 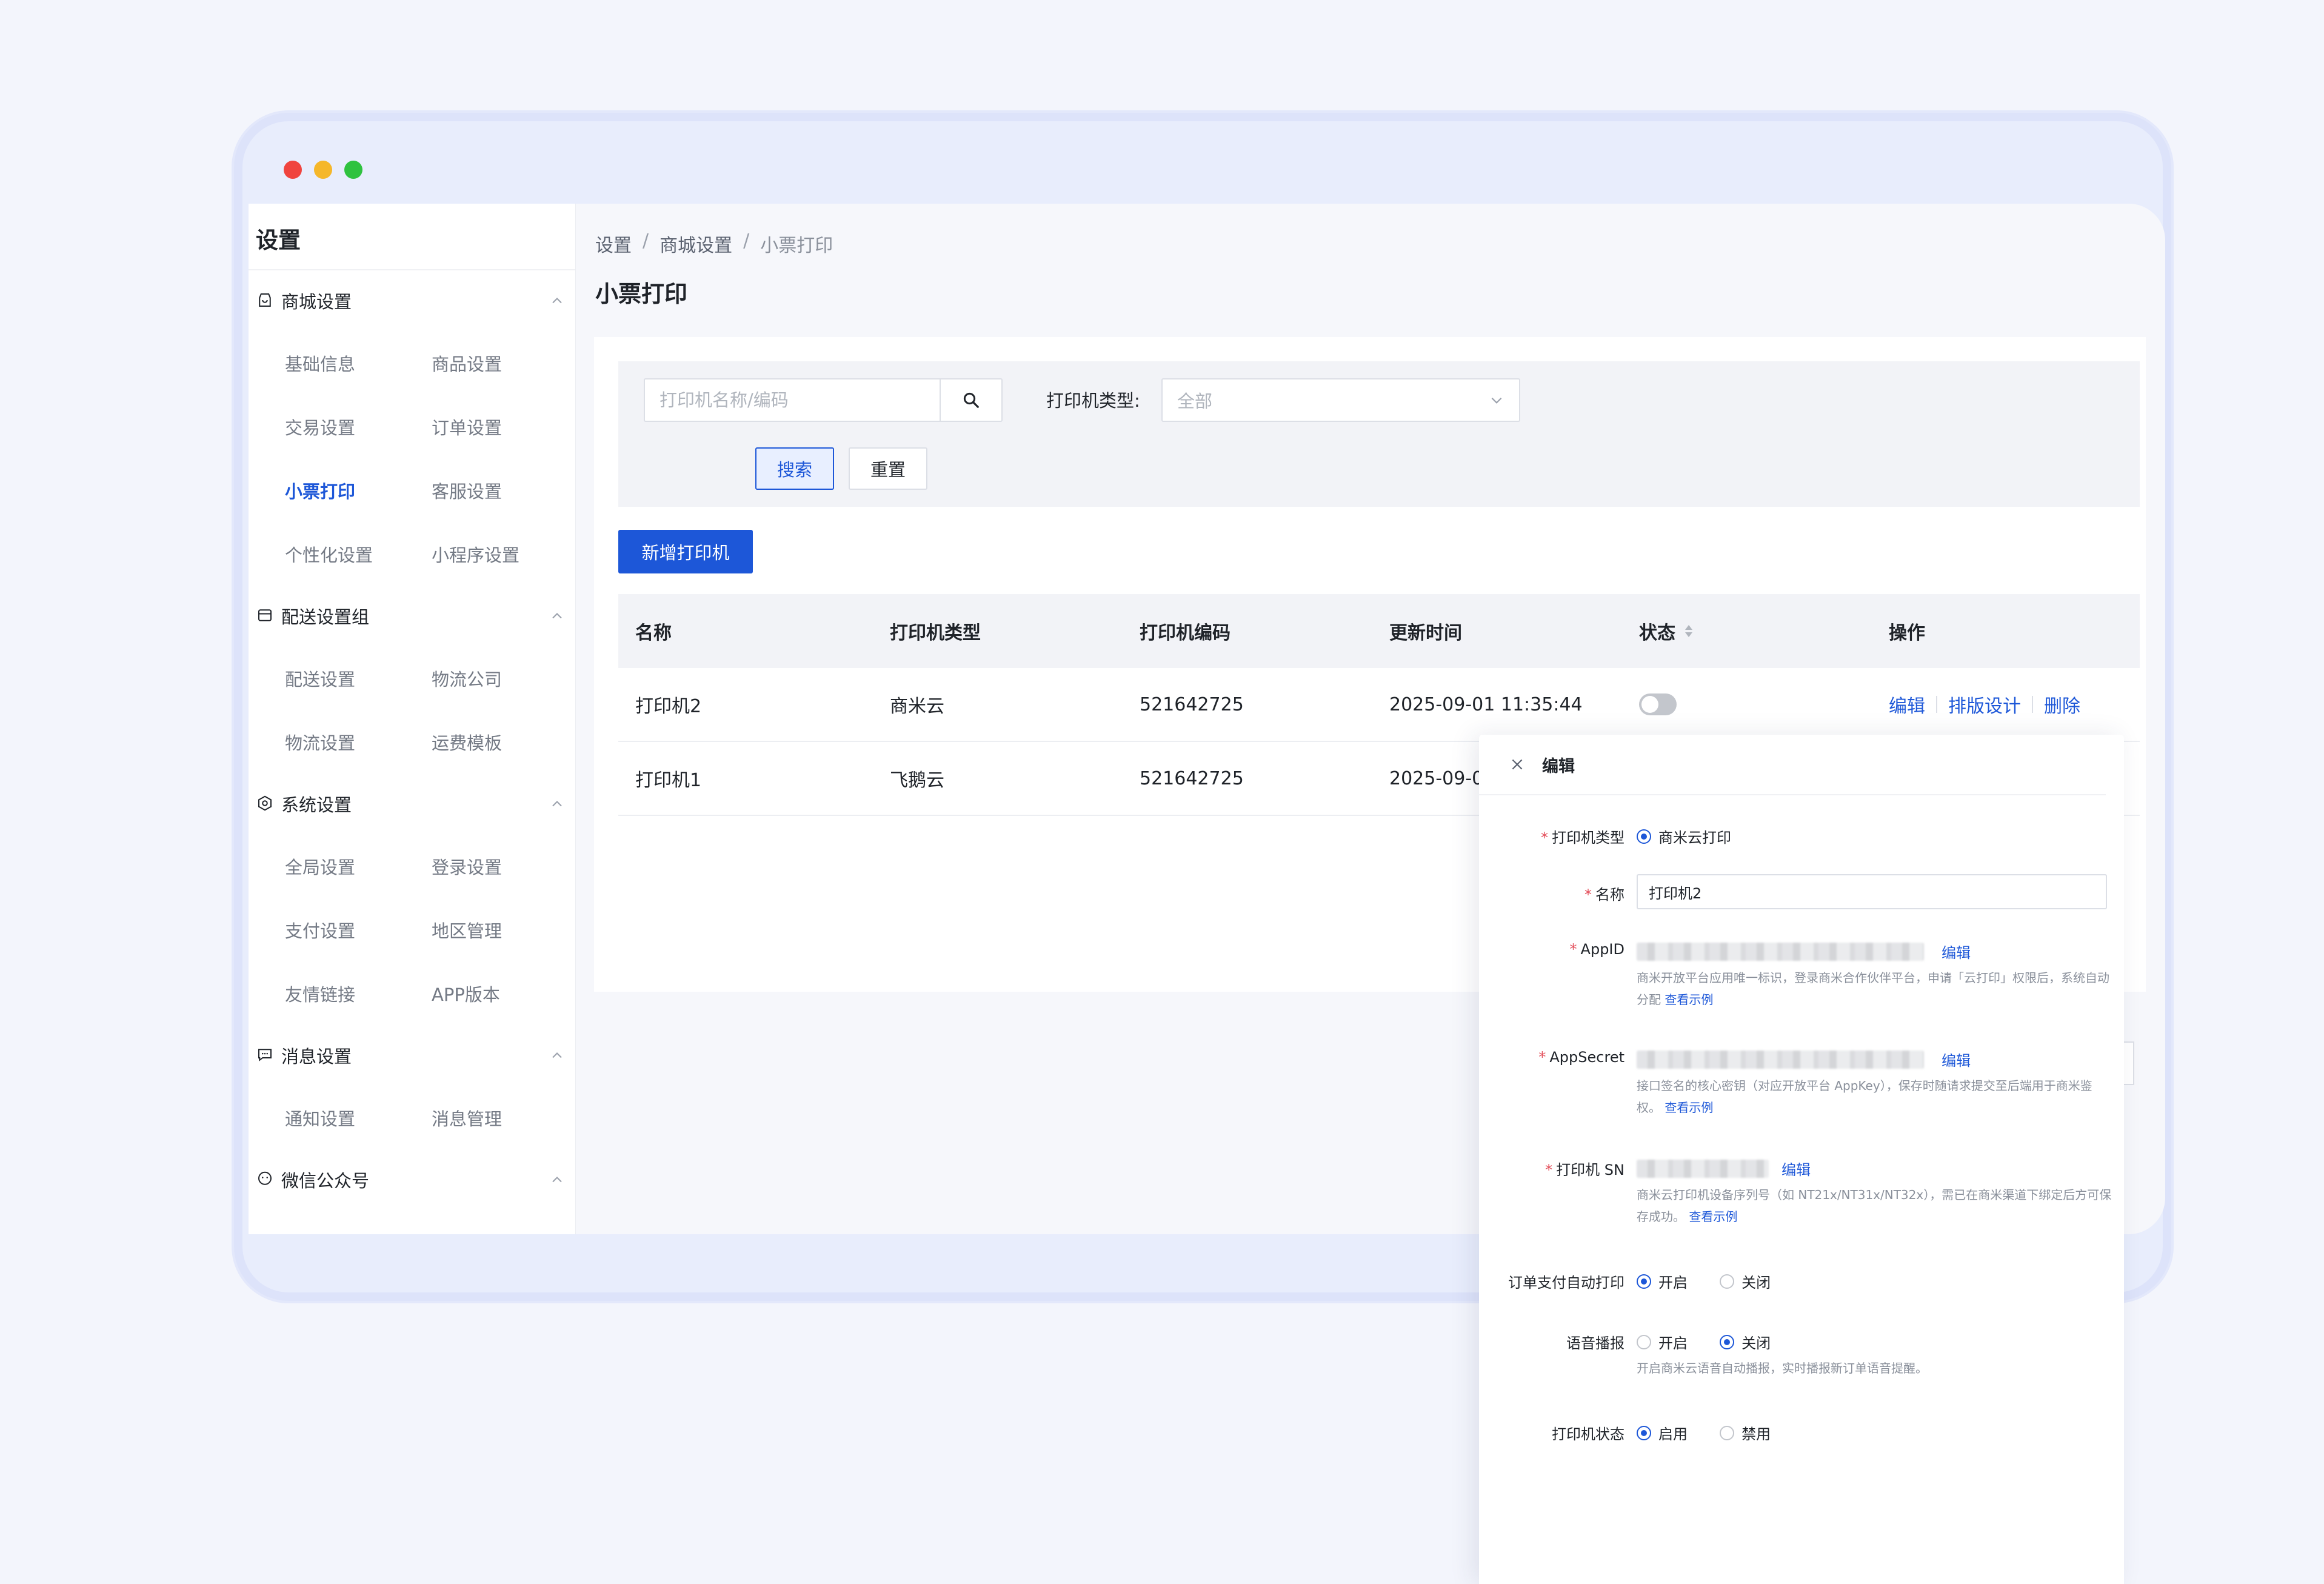 I want to click on breadcrumb-item-settings: 设置, so click(x=613, y=244).